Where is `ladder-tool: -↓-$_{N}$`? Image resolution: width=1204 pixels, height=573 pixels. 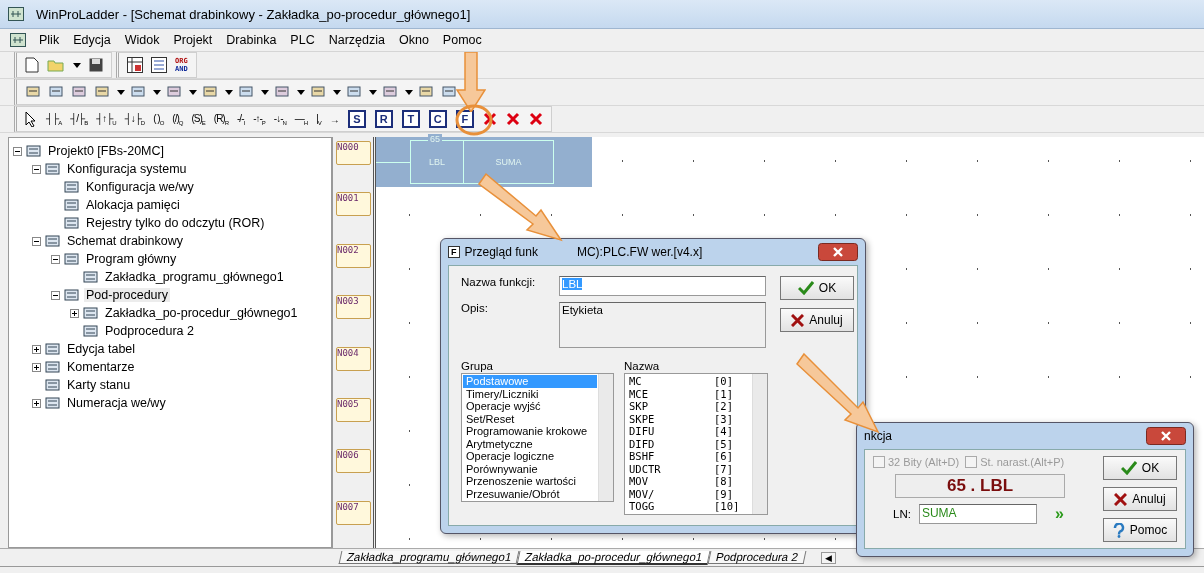 ladder-tool: -↓-$_{N}$ is located at coordinates (279, 119).